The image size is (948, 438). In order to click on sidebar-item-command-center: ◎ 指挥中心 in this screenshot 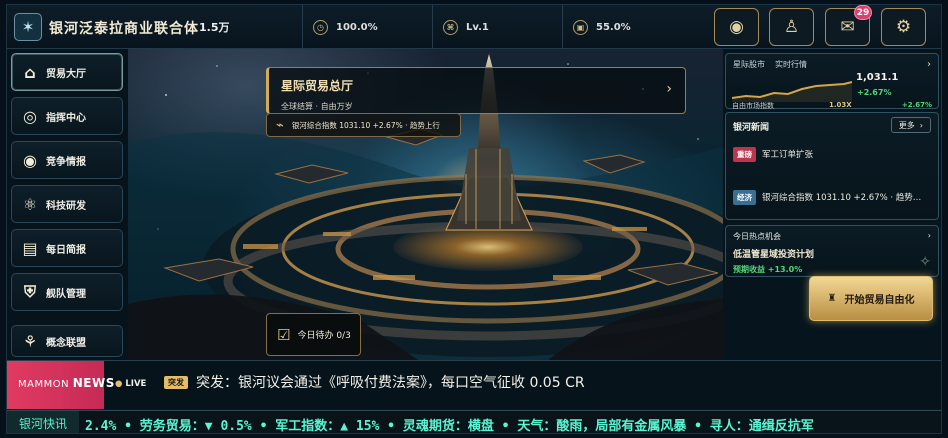, I will do `click(67, 116)`.